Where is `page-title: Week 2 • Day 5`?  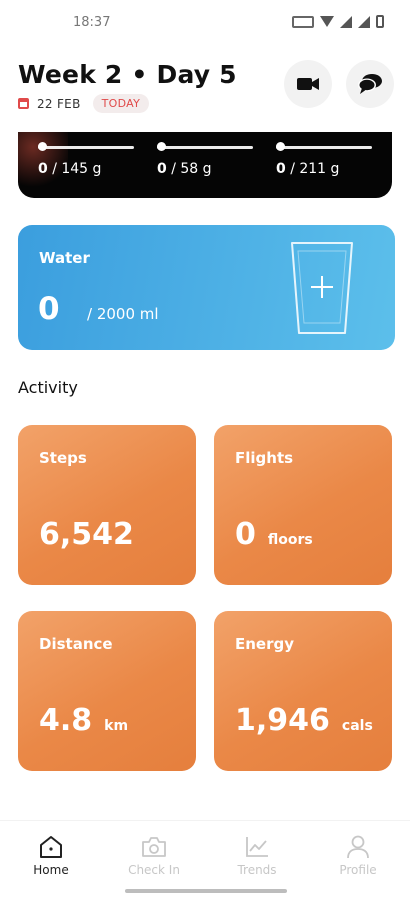
page-title: Week 2 • Day 5 is located at coordinates (127, 74).